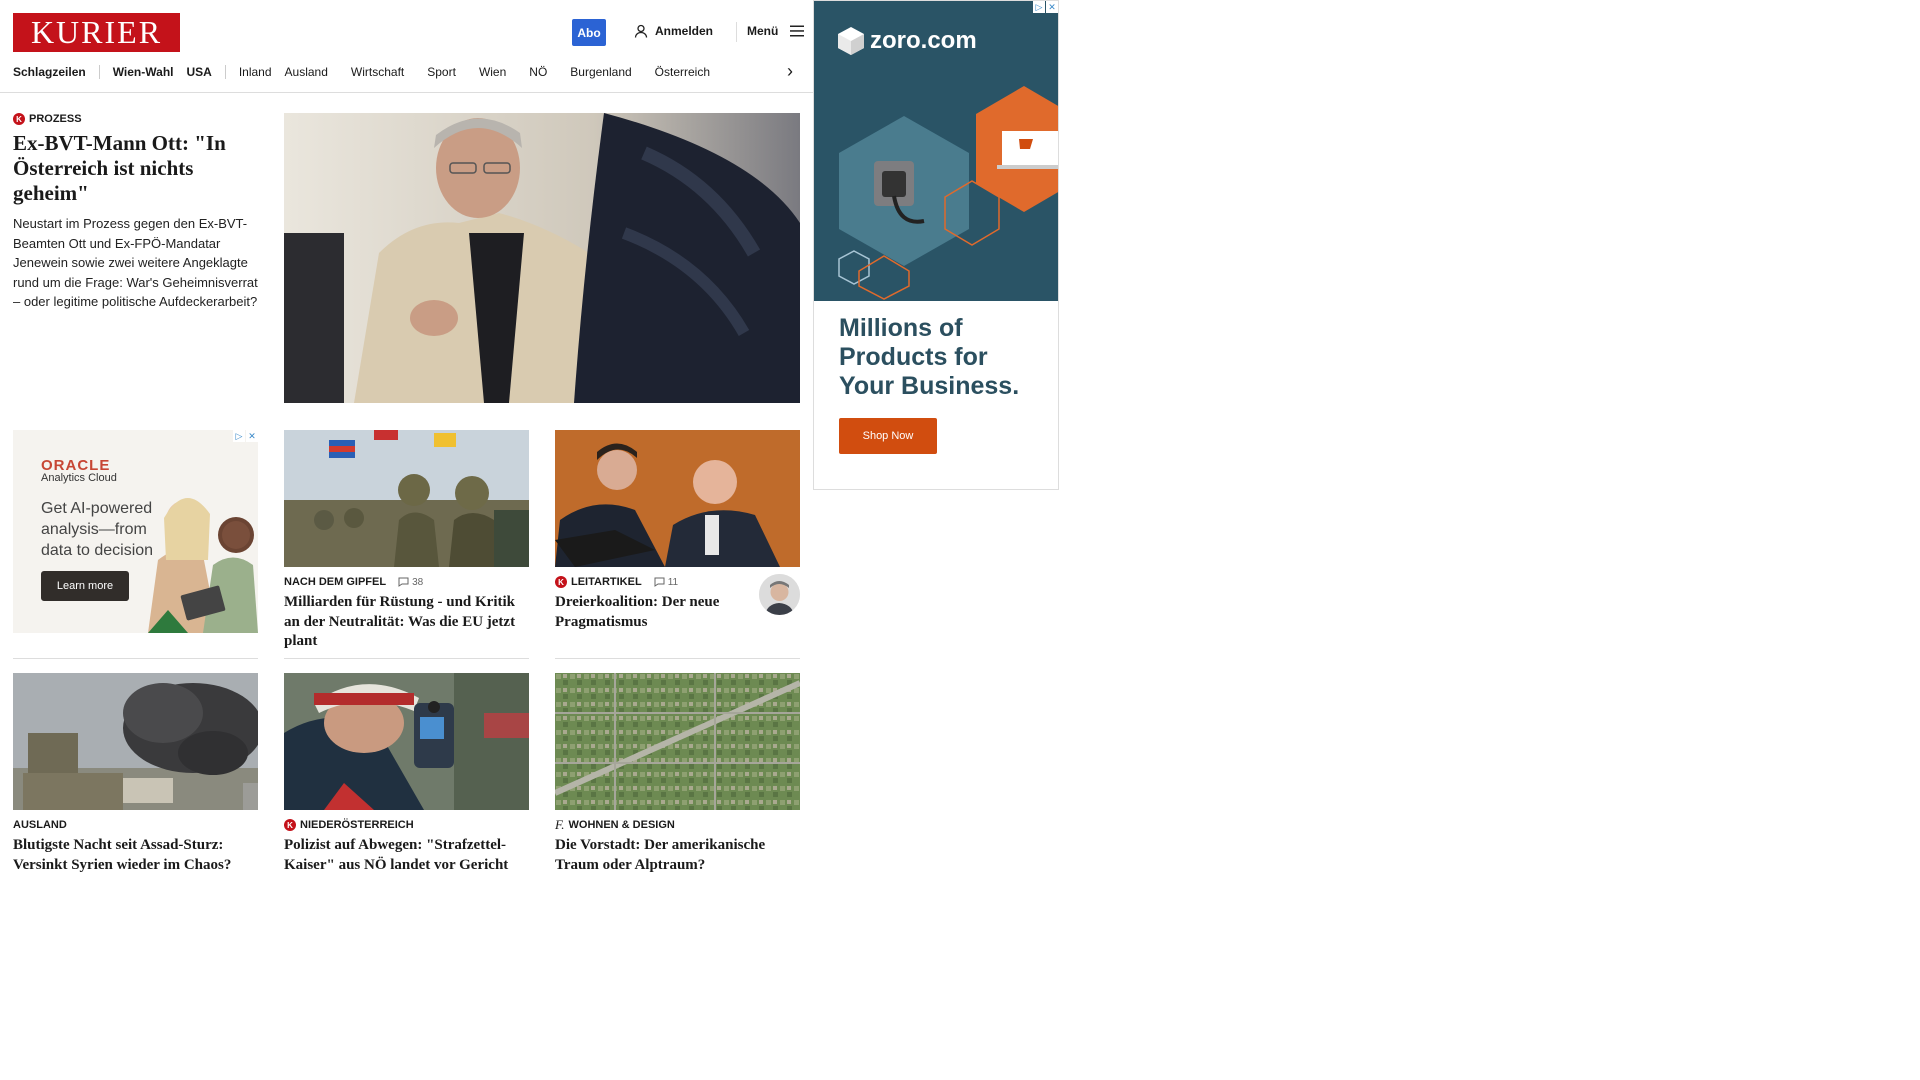 The width and height of the screenshot is (1920, 1080). Describe the element at coordinates (641, 31) in the screenshot. I see `user-icon` at that location.